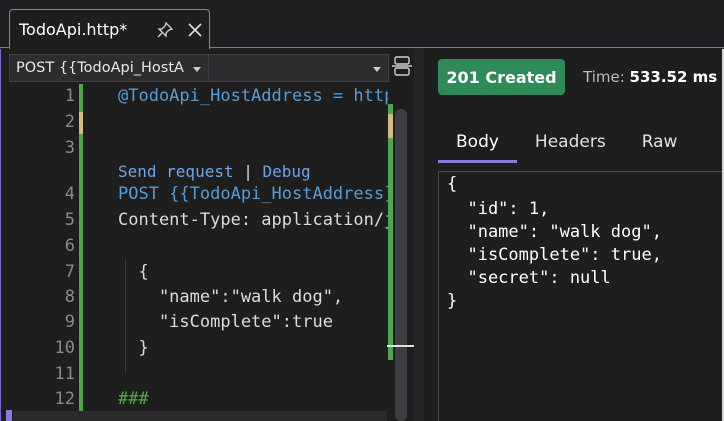 The width and height of the screenshot is (724, 421). What do you see at coordinates (299, 68) in the screenshot?
I see `member-selector-dropdown` at bounding box center [299, 68].